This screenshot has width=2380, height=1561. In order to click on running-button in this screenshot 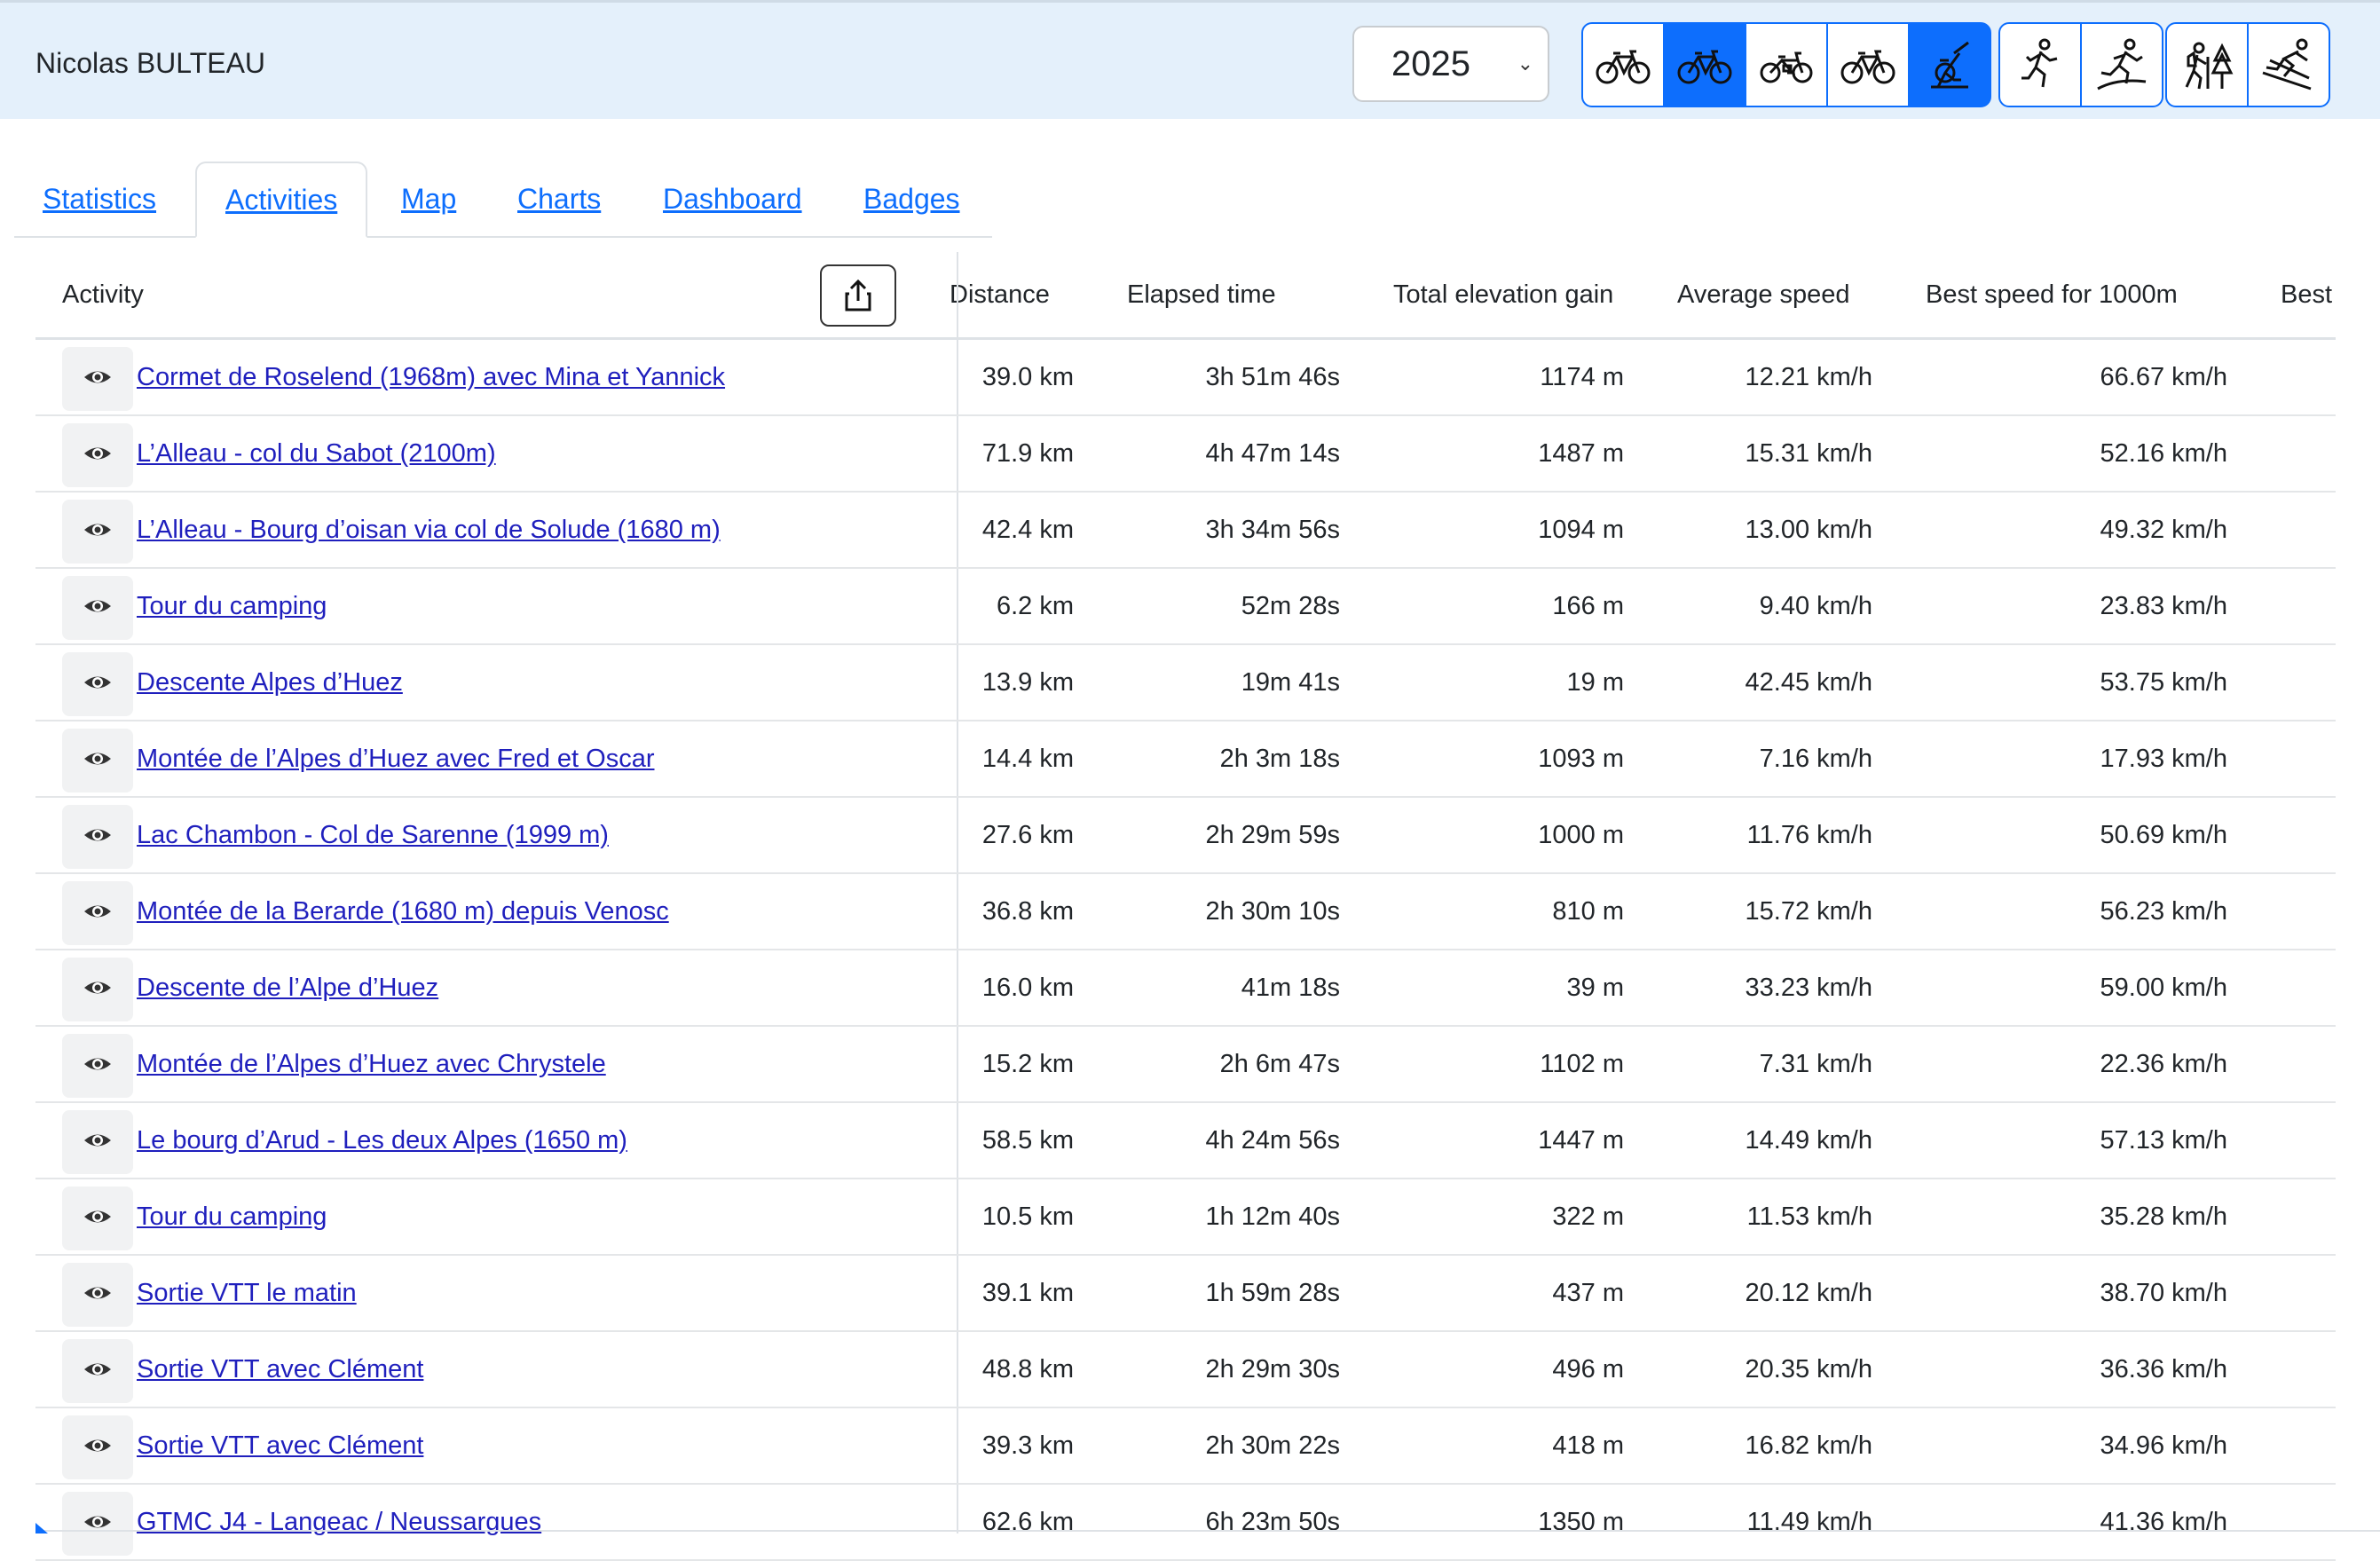, I will do `click(2040, 64)`.